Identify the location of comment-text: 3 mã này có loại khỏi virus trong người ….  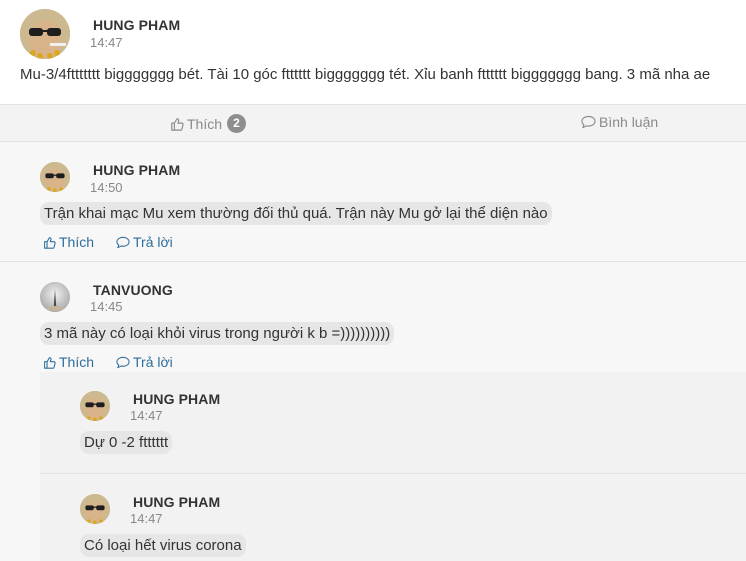
(217, 333).